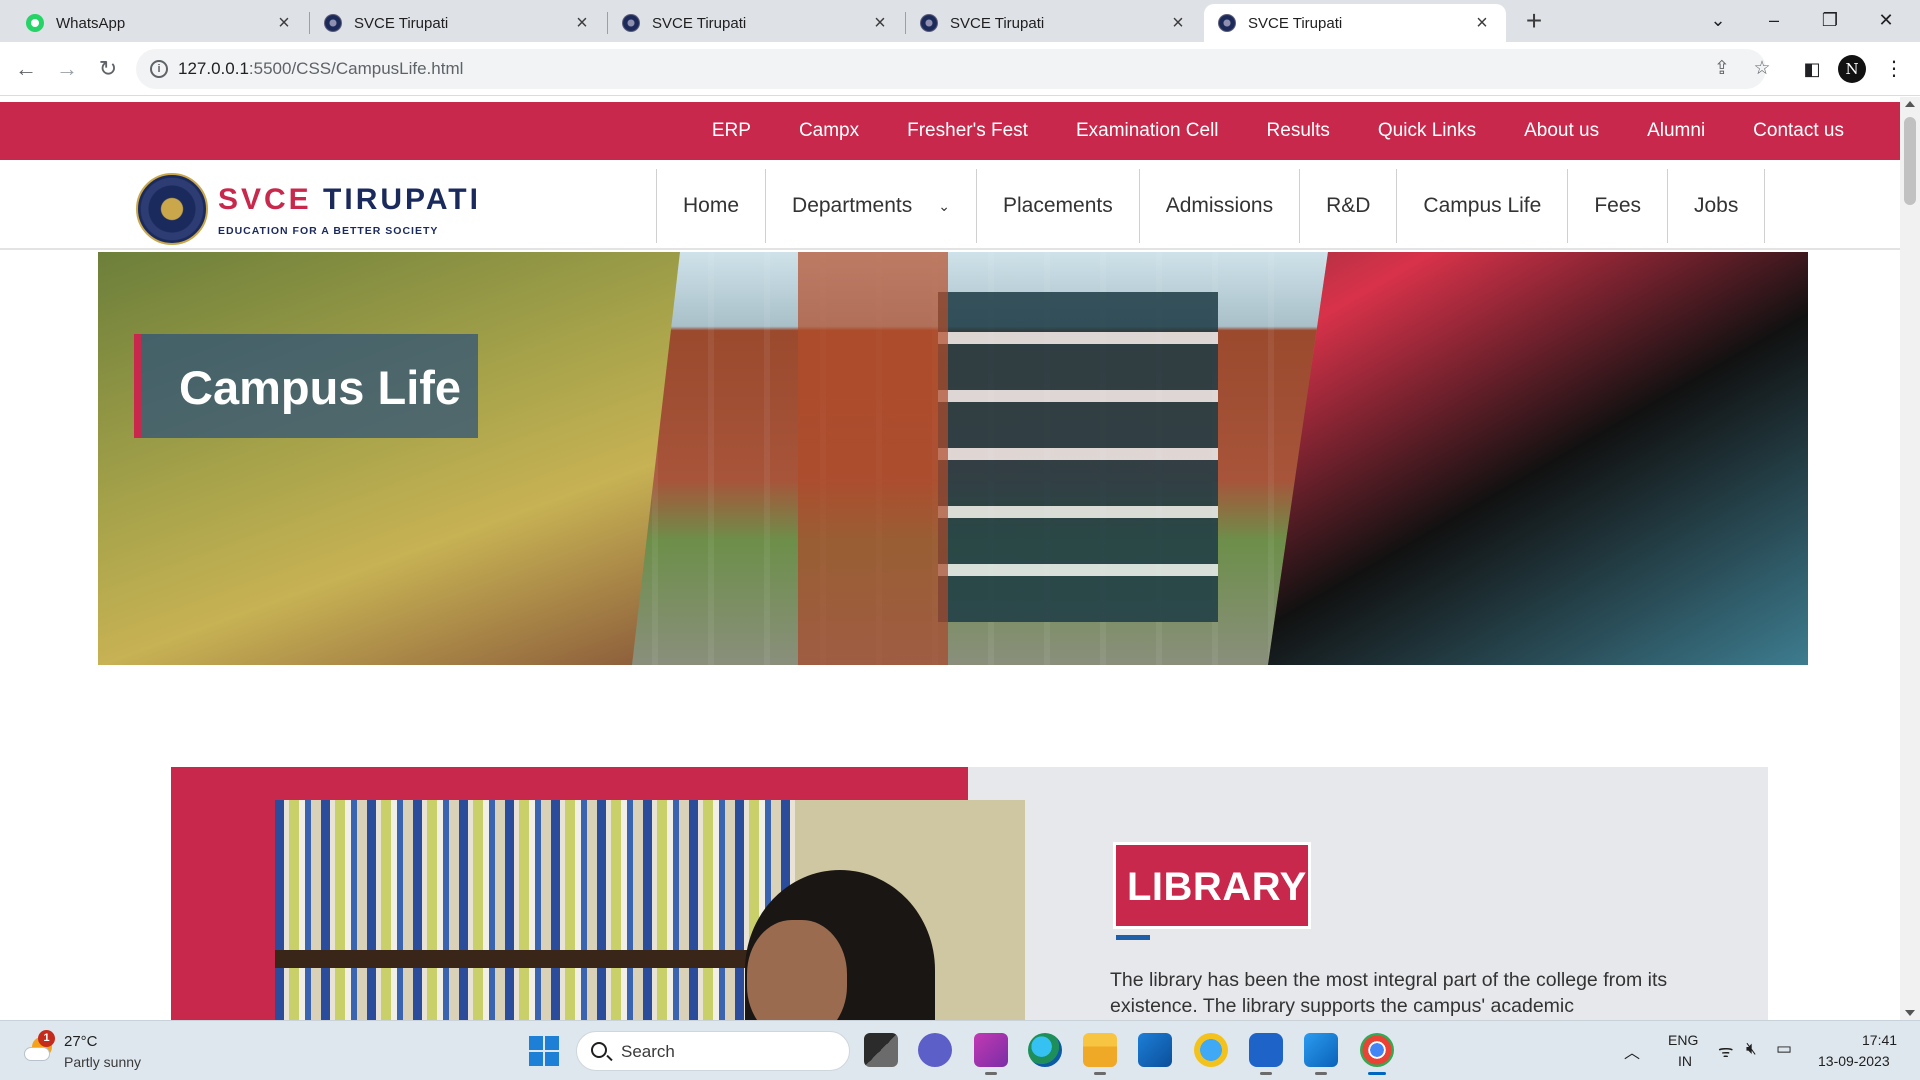 This screenshot has width=1920, height=1080. I want to click on scrollbar-thumb, so click(1910, 161).